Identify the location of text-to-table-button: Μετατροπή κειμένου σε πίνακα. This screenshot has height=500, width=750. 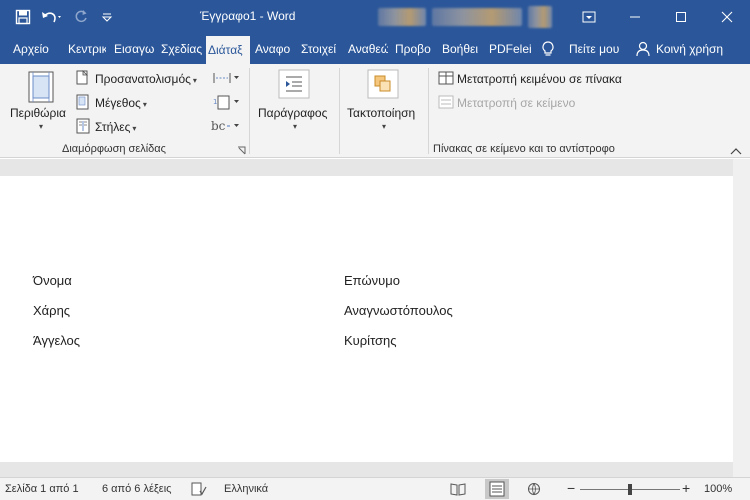
(539, 79).